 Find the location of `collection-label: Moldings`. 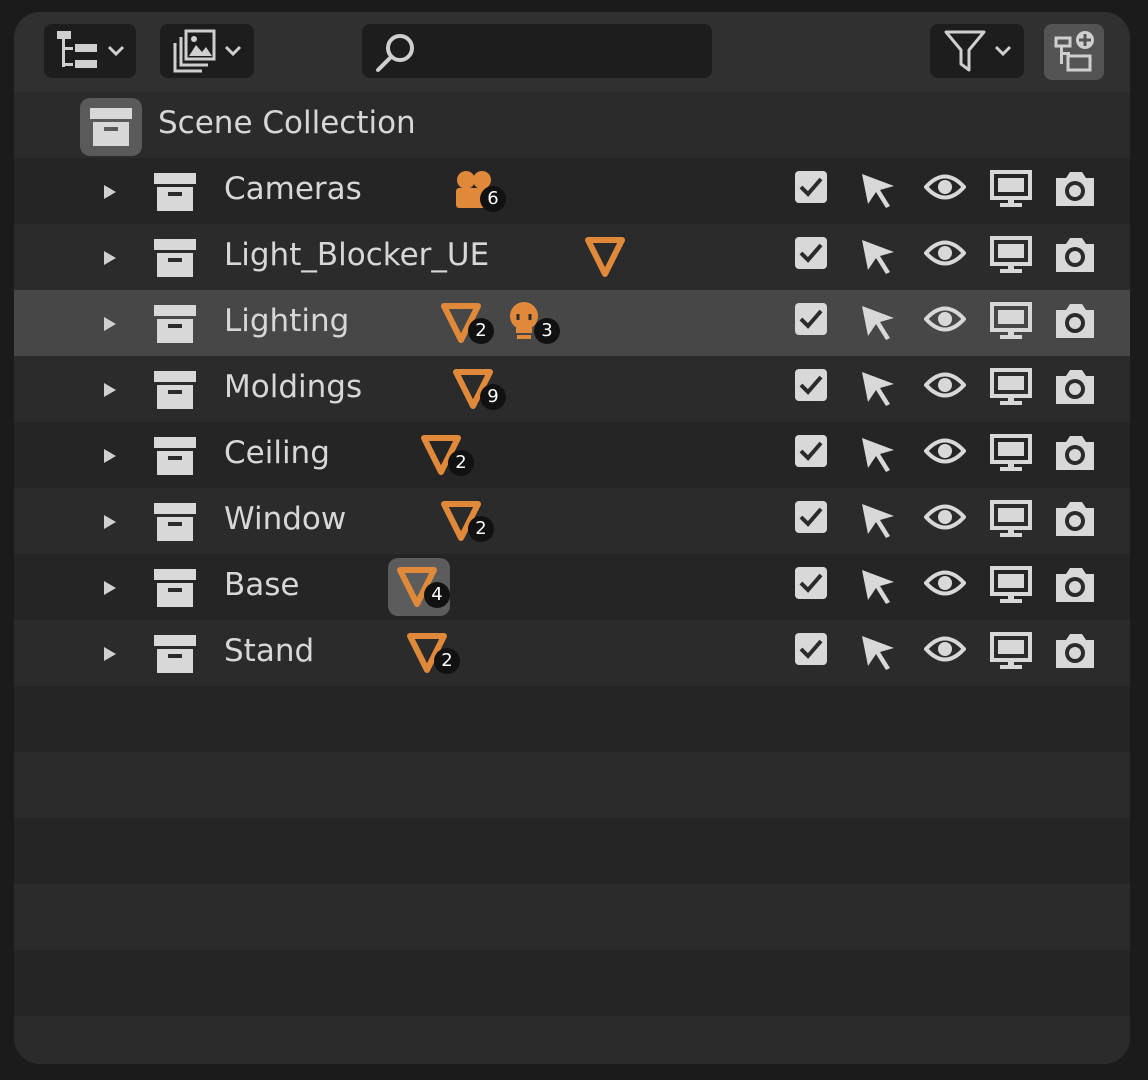

collection-label: Moldings is located at coordinates (293, 387).